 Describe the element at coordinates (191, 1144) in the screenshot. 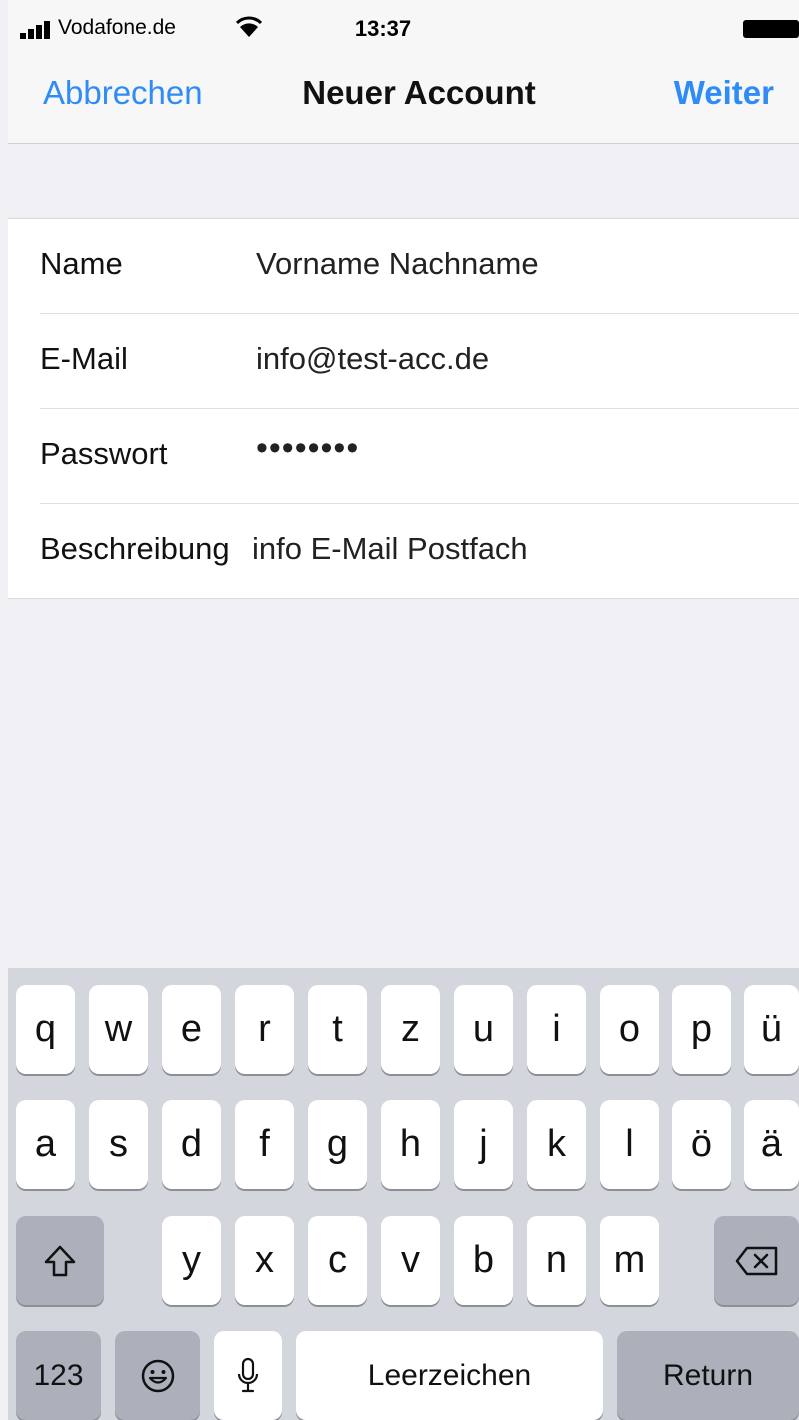

I see `key-d: d` at that location.